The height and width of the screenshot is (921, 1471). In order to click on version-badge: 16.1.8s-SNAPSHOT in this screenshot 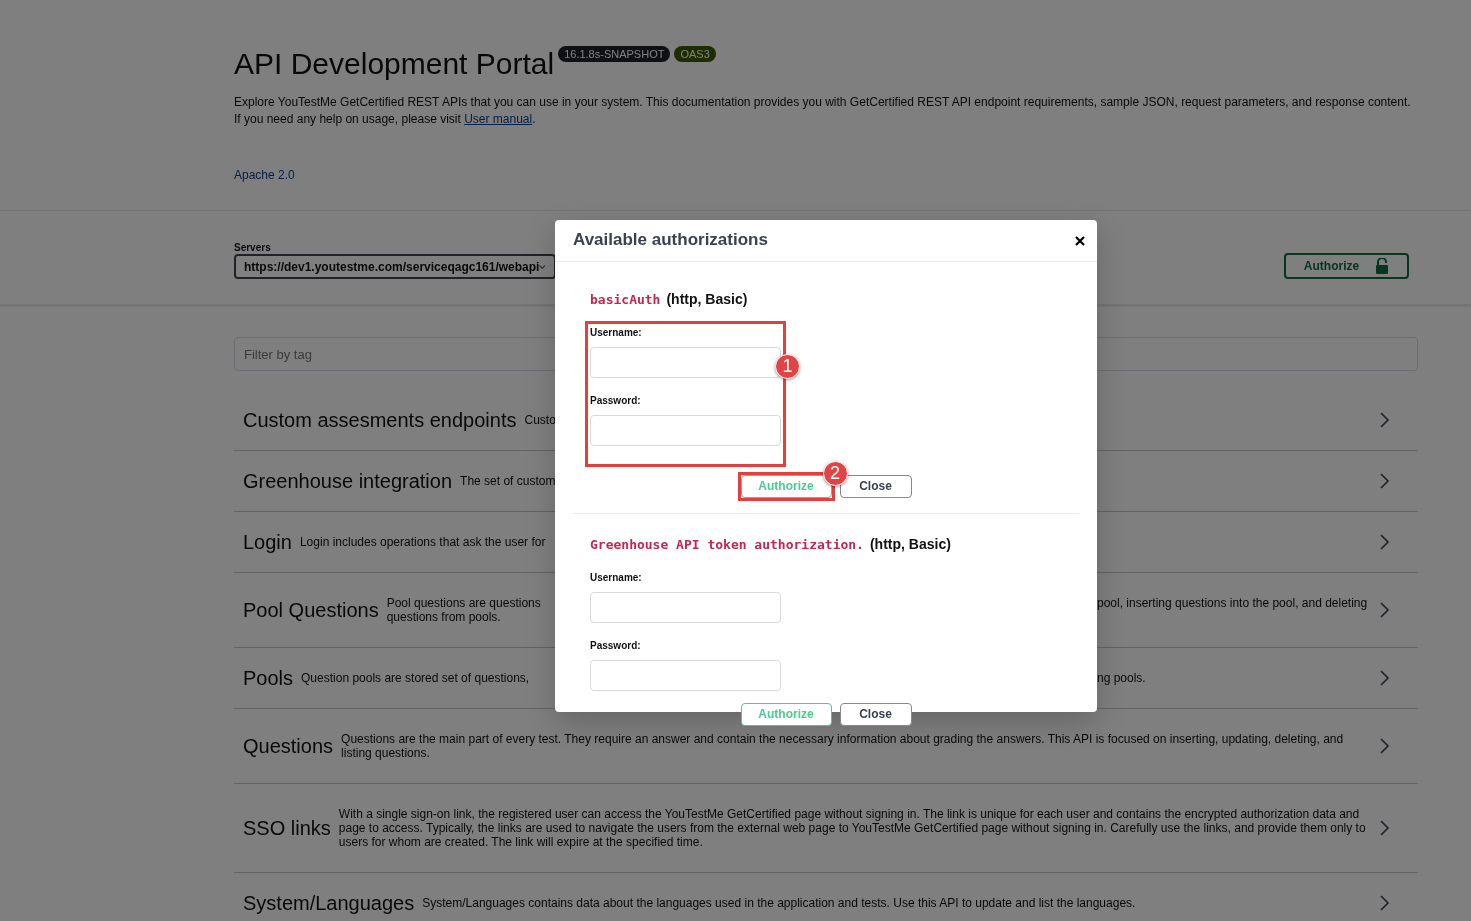, I will do `click(614, 54)`.